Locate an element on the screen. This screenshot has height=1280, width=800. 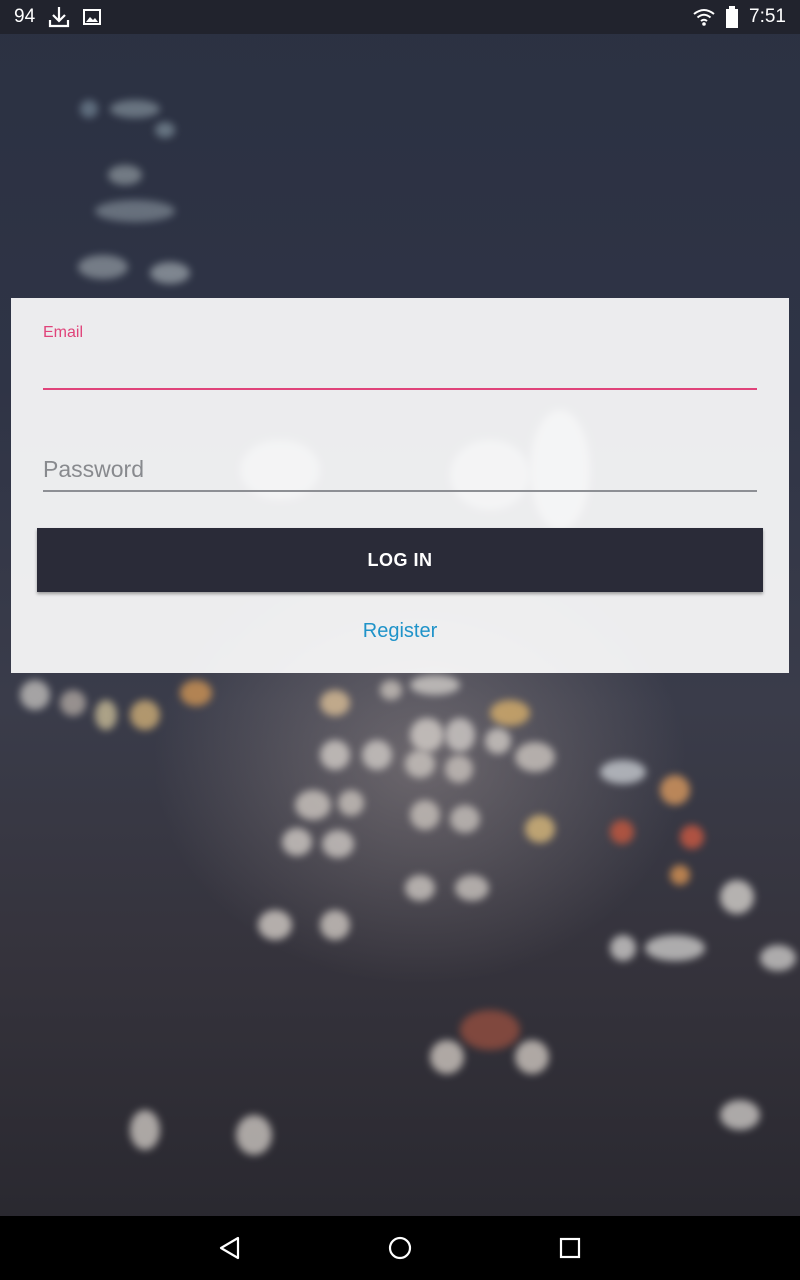
home-icon is located at coordinates (400, 1248).